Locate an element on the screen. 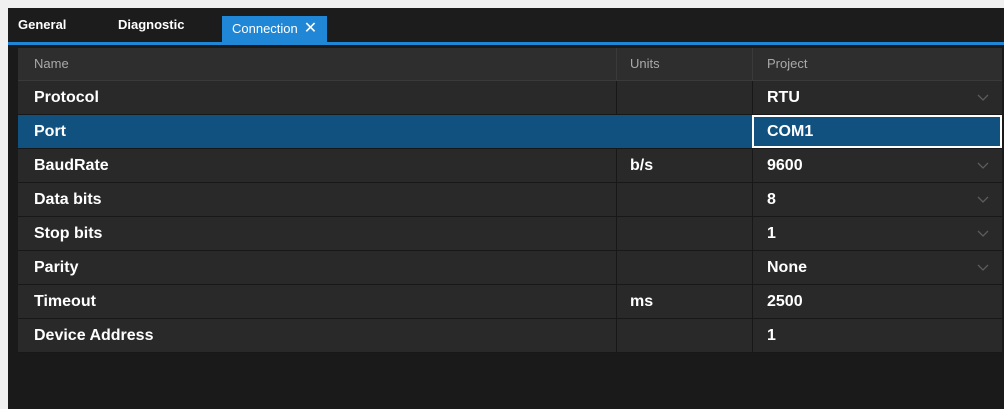  close-icon: ✕ is located at coordinates (310, 29).